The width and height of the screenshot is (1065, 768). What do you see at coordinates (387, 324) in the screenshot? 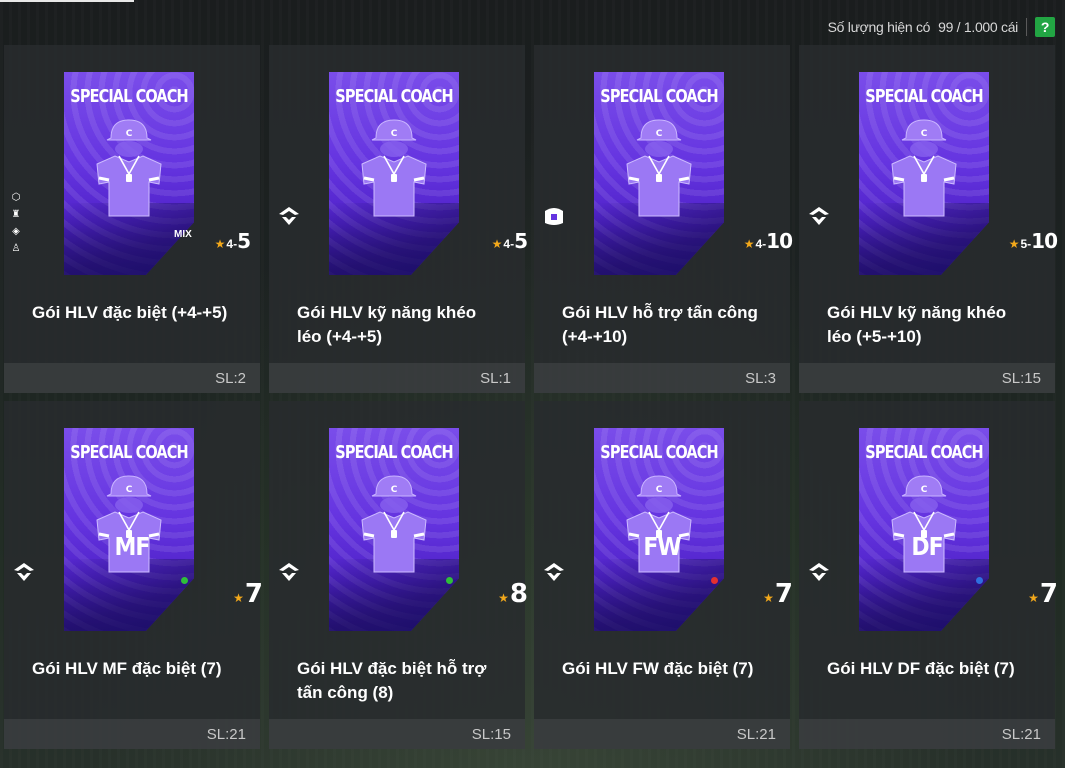
I see `pack-name: Gói HLV kỹ năng khéo léo (+4-+5)` at bounding box center [387, 324].